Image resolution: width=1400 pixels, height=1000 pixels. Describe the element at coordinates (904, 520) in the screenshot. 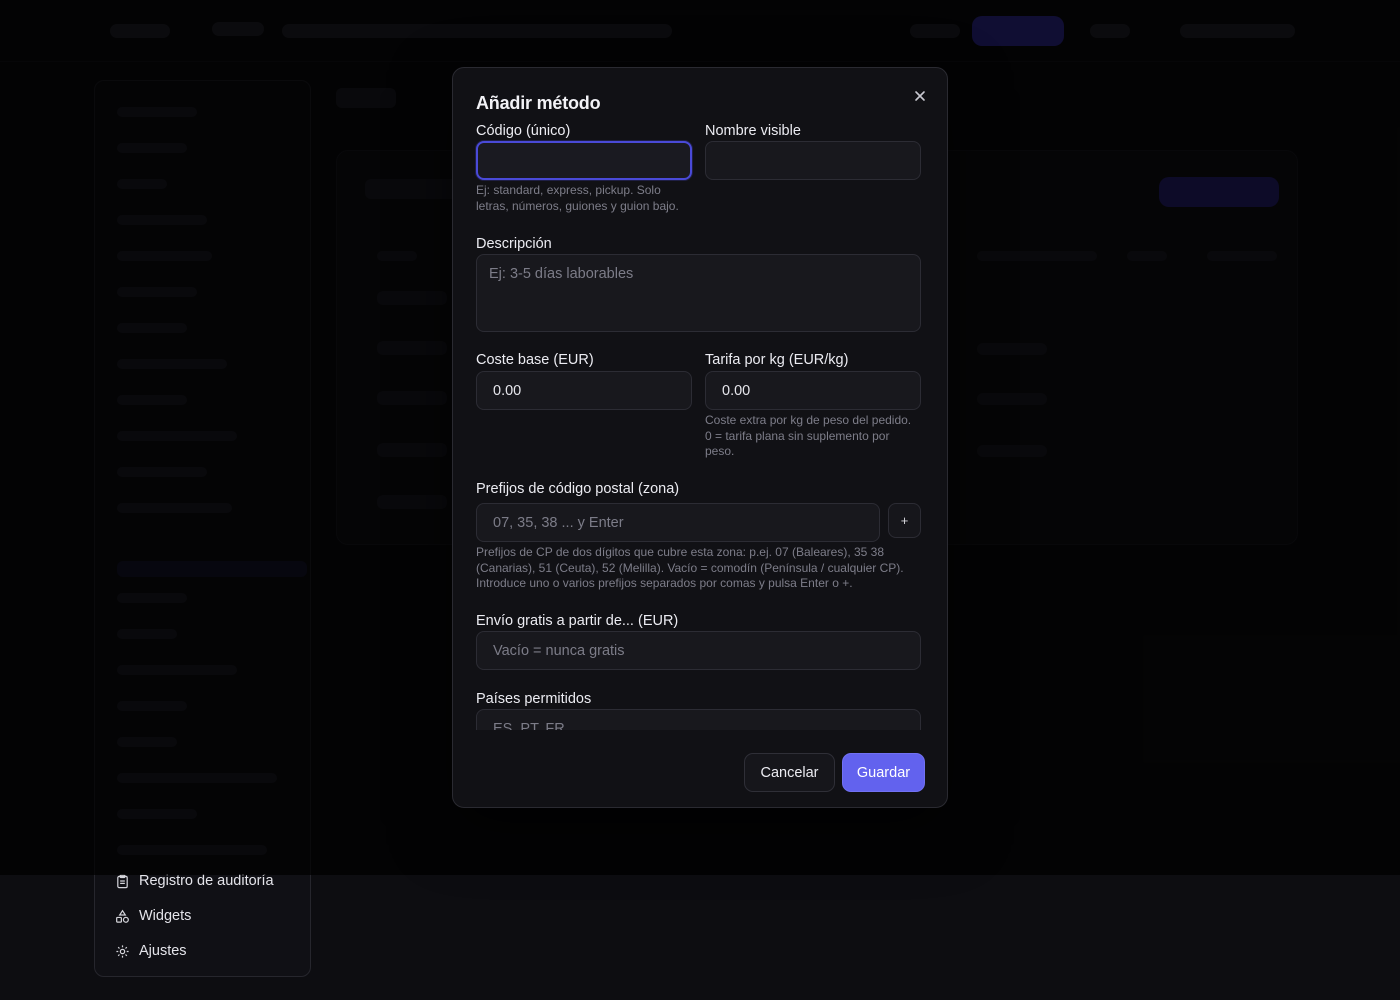

I see `add-prefix-button: +` at that location.